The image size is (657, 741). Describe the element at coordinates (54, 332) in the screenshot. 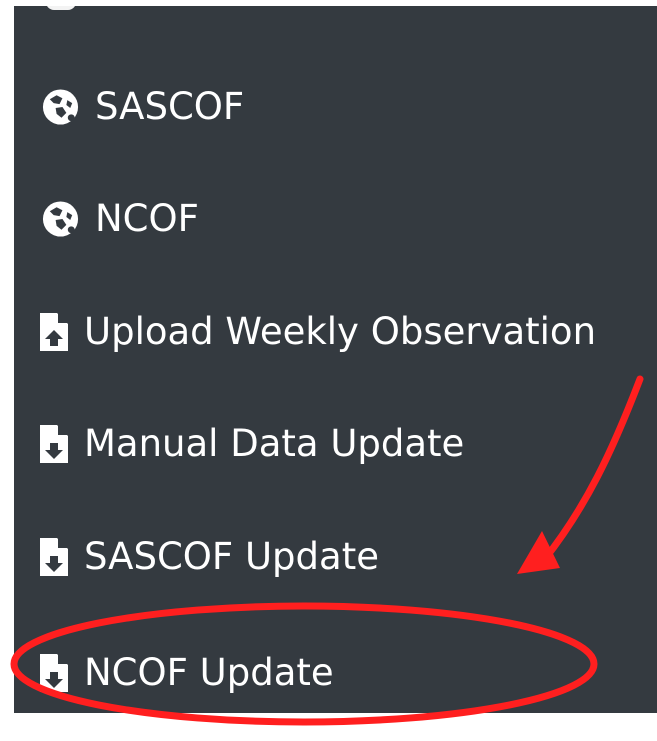

I see `file-upload-icon` at that location.